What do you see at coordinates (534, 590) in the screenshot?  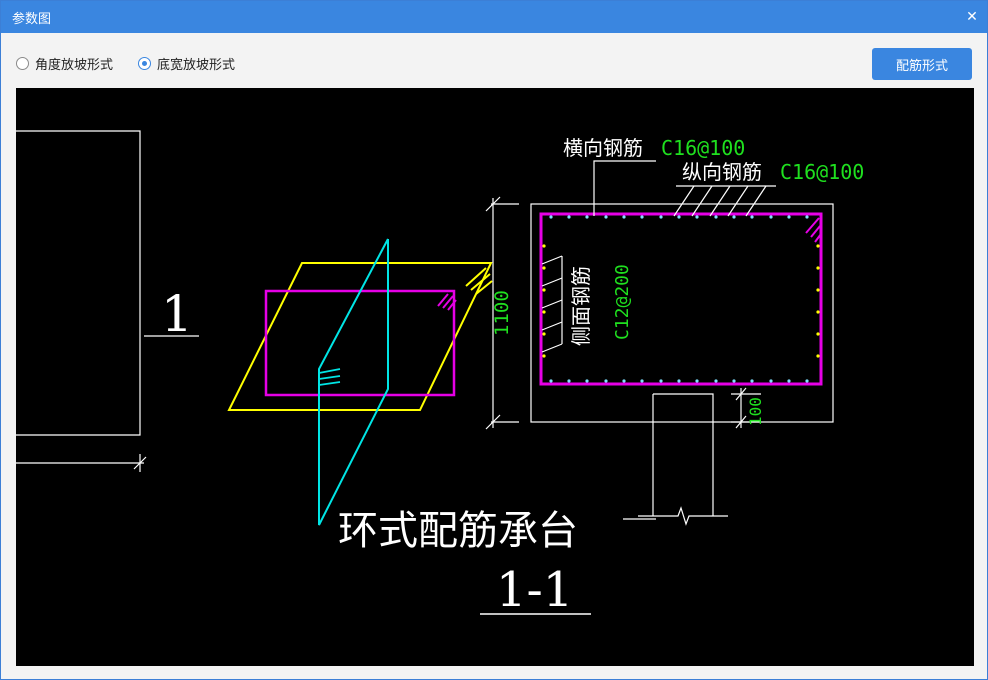 I see `section-title: 1-1` at bounding box center [534, 590].